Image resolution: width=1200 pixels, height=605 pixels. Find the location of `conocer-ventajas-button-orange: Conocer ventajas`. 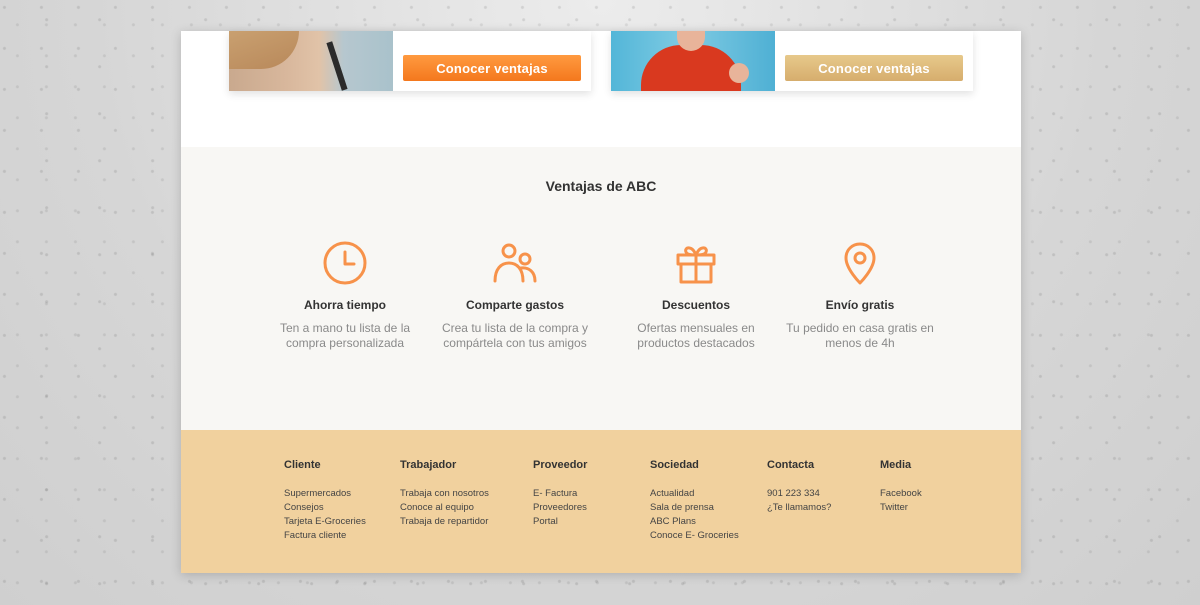

conocer-ventajas-button-orange: Conocer ventajas is located at coordinates (492, 68).